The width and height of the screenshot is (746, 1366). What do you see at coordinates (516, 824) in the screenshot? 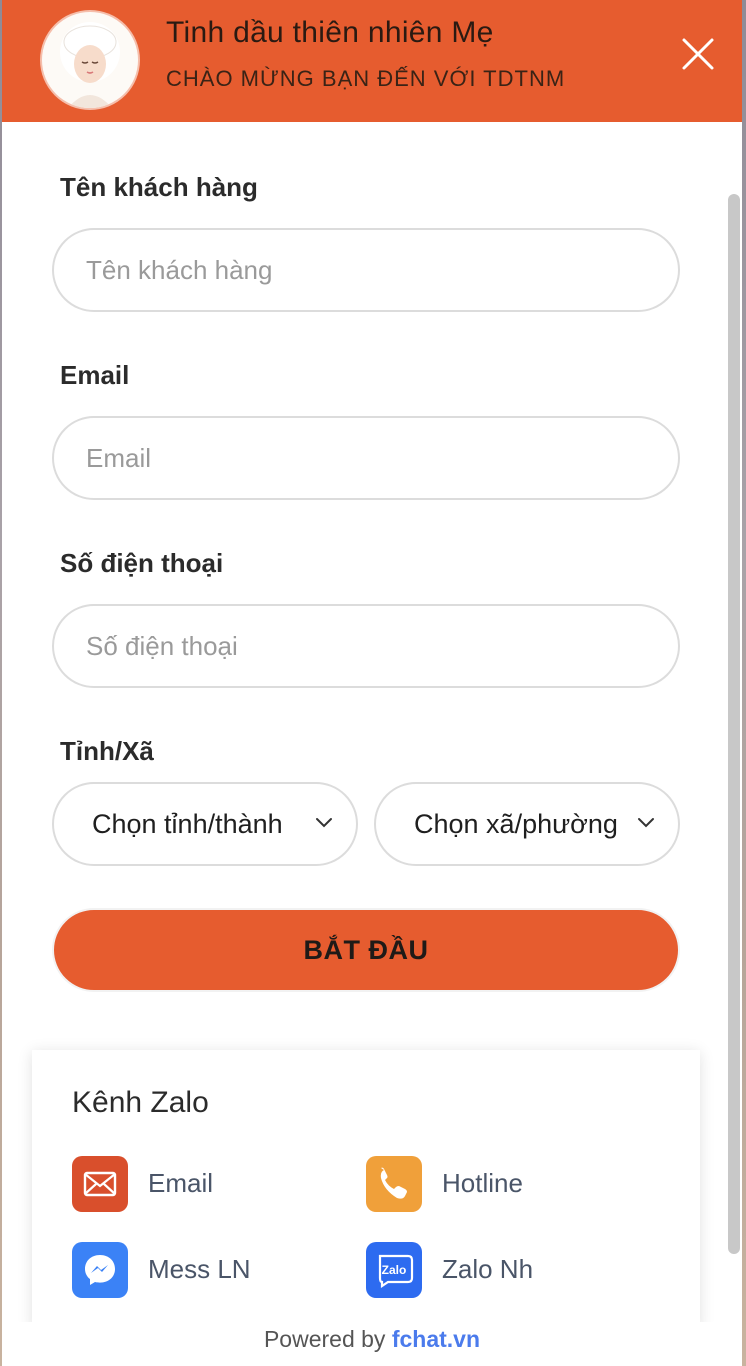
I see `ward-select-value: Chọn xã/phường` at bounding box center [516, 824].